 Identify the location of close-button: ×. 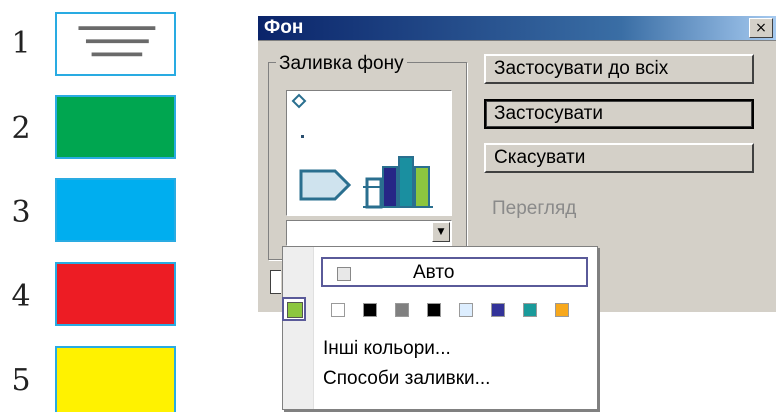
(761, 28).